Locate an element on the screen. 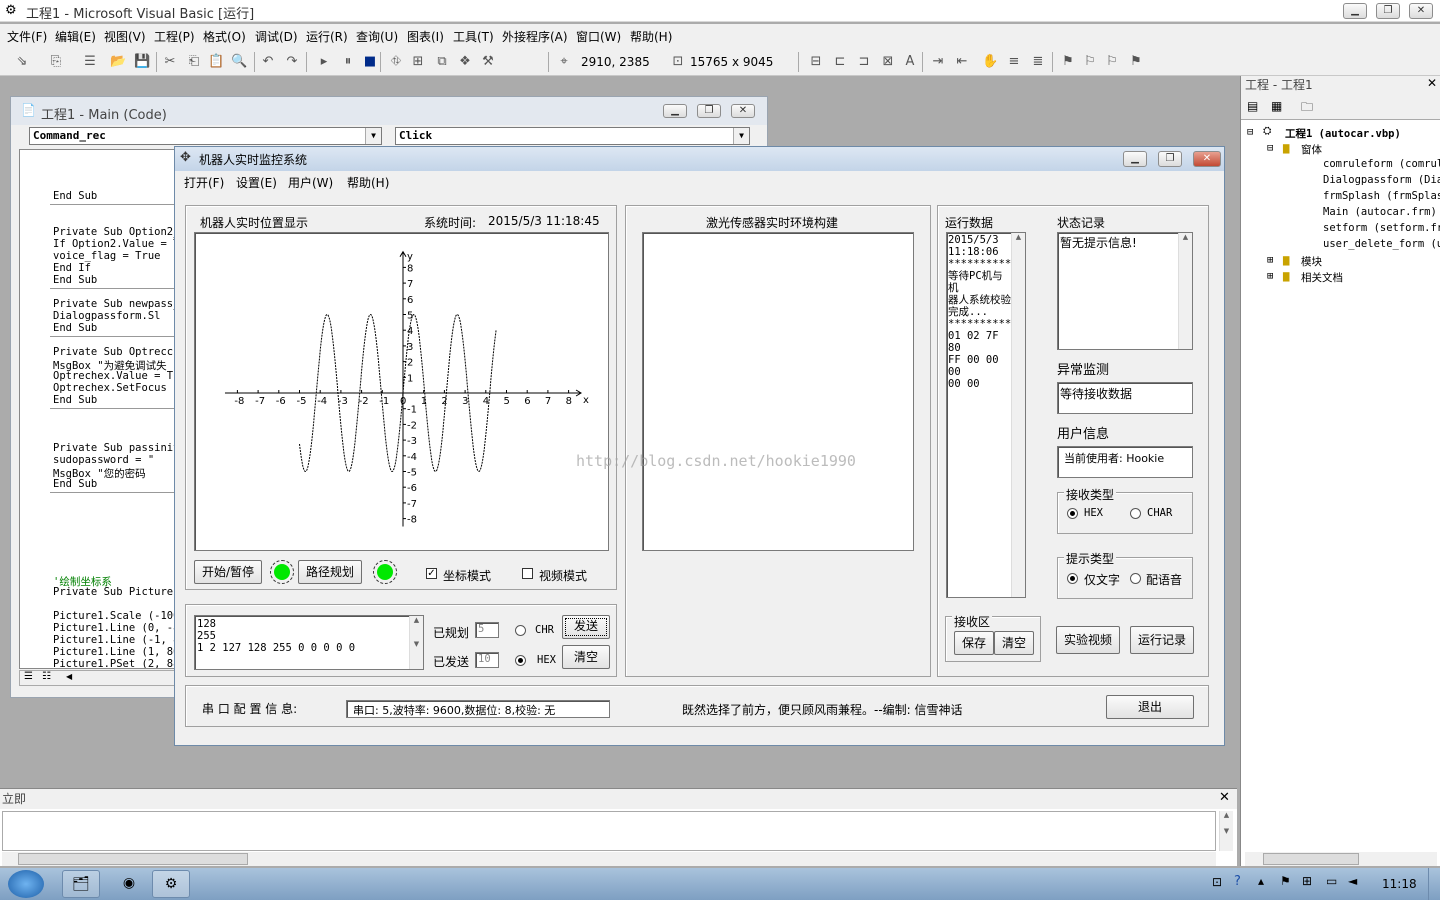 The height and width of the screenshot is (900, 1440). add-project-icon: ⇘ is located at coordinates (22, 62).